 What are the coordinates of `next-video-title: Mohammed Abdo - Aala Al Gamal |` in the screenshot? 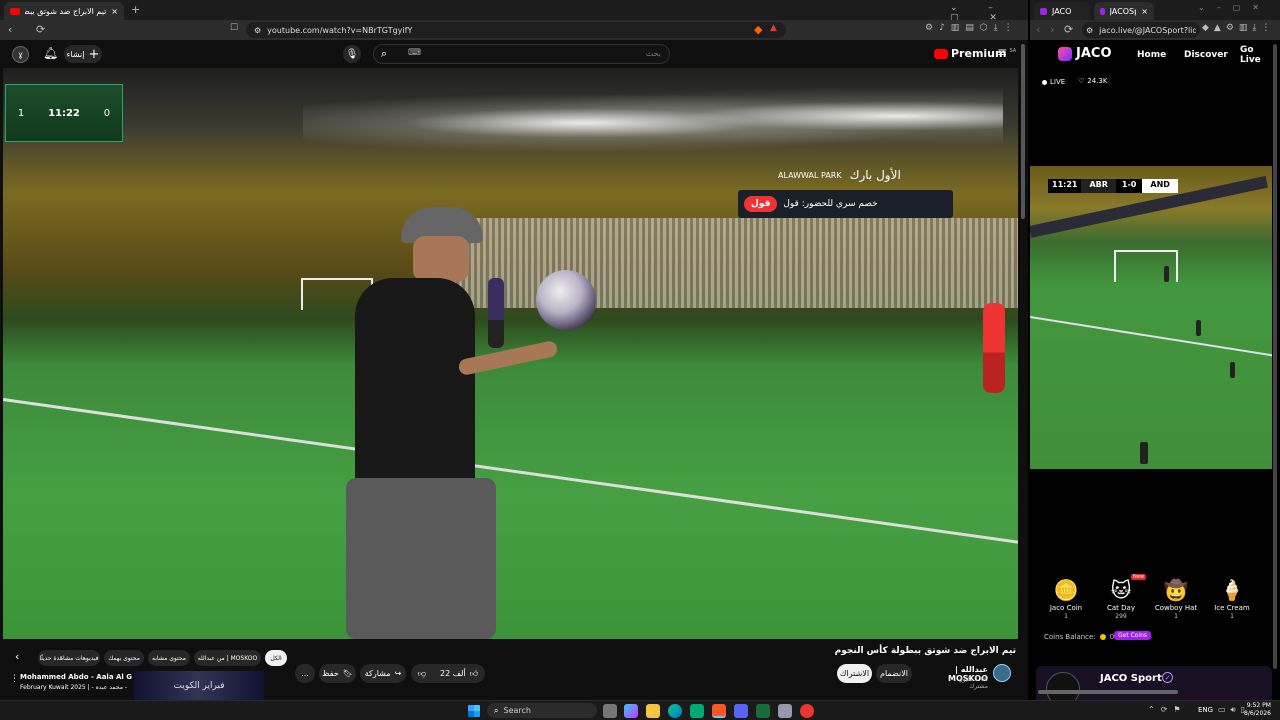 It's located at (76, 677).